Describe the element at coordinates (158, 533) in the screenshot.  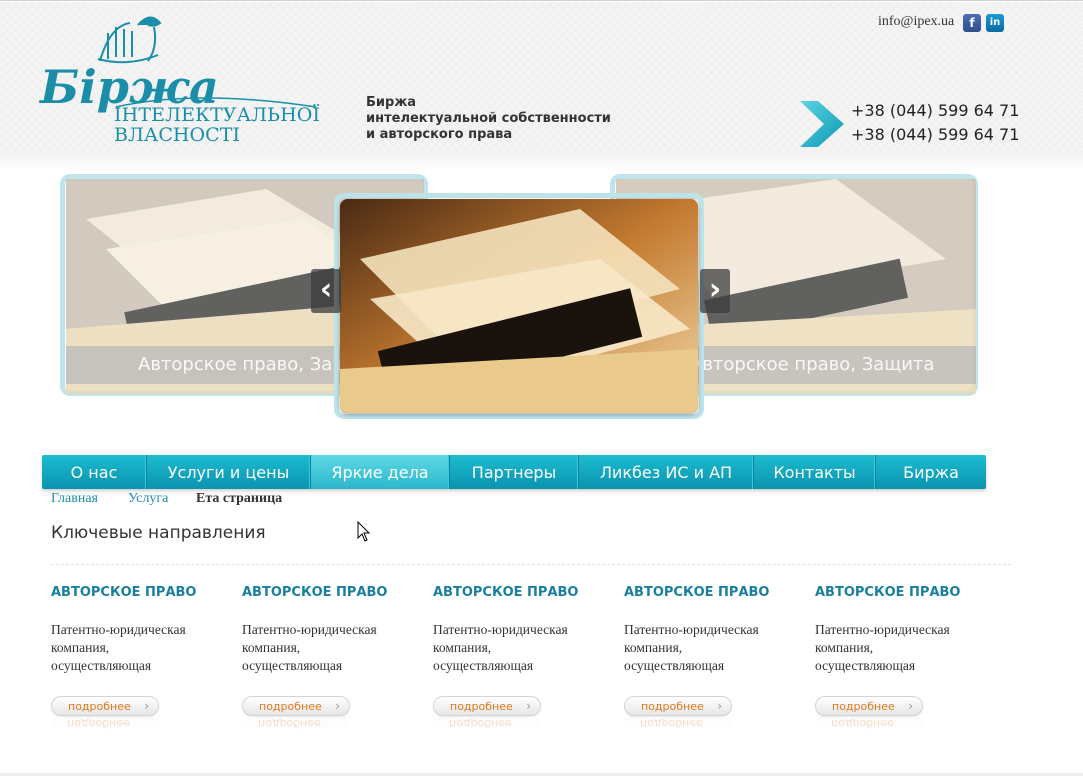
I see `section-title: Ключевые направления` at that location.